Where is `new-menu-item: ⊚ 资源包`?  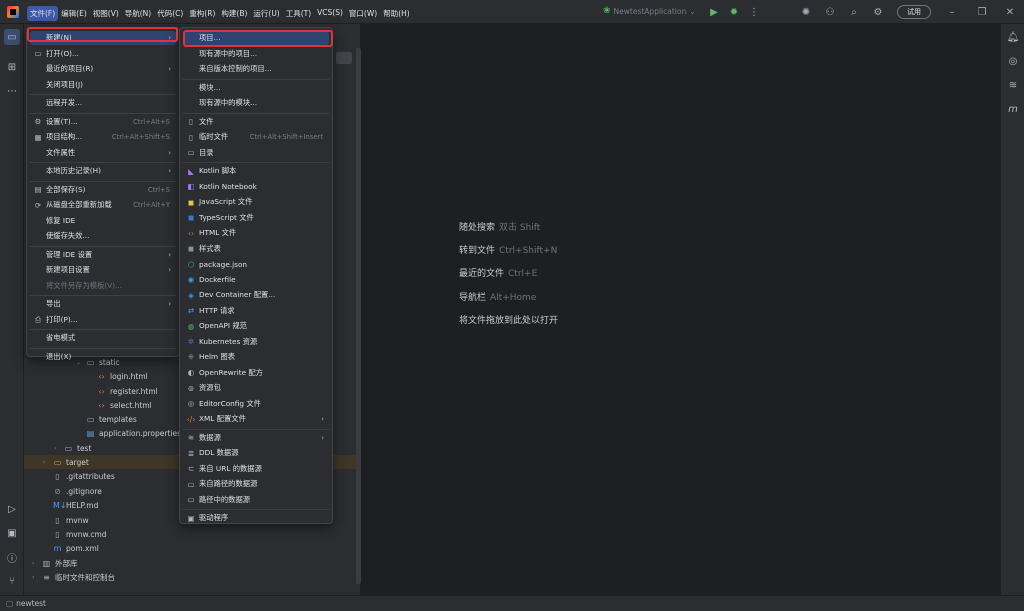 new-menu-item: ⊚ 资源包 is located at coordinates (256, 388).